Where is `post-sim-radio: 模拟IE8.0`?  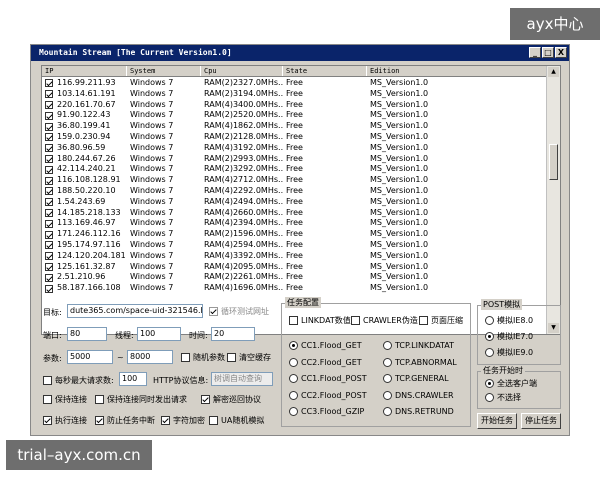
post-sim-radio: 模拟IE8.0 is located at coordinates (509, 320).